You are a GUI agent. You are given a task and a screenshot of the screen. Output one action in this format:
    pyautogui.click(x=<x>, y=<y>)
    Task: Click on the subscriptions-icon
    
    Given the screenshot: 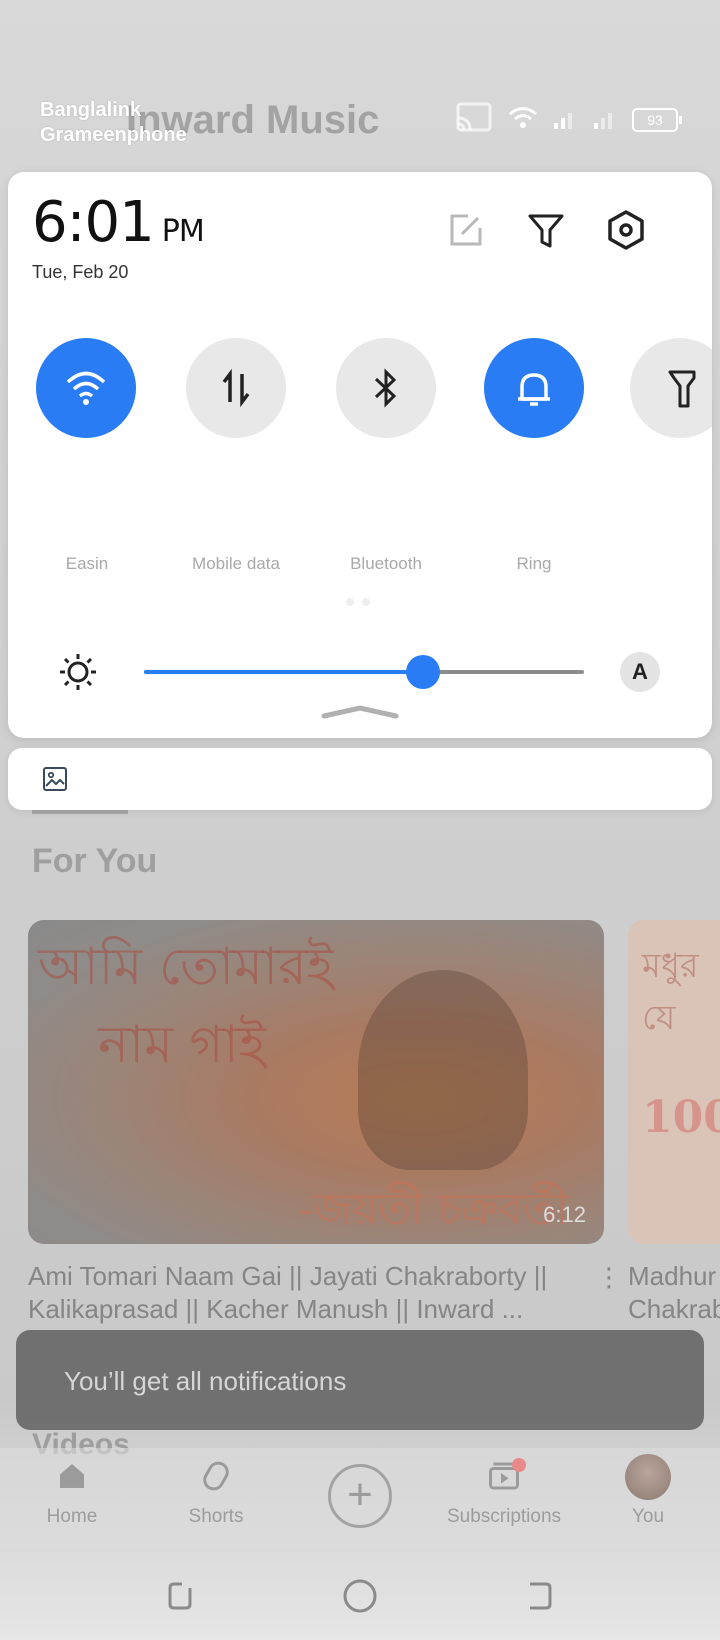 What is the action you would take?
    pyautogui.click(x=504, y=1476)
    